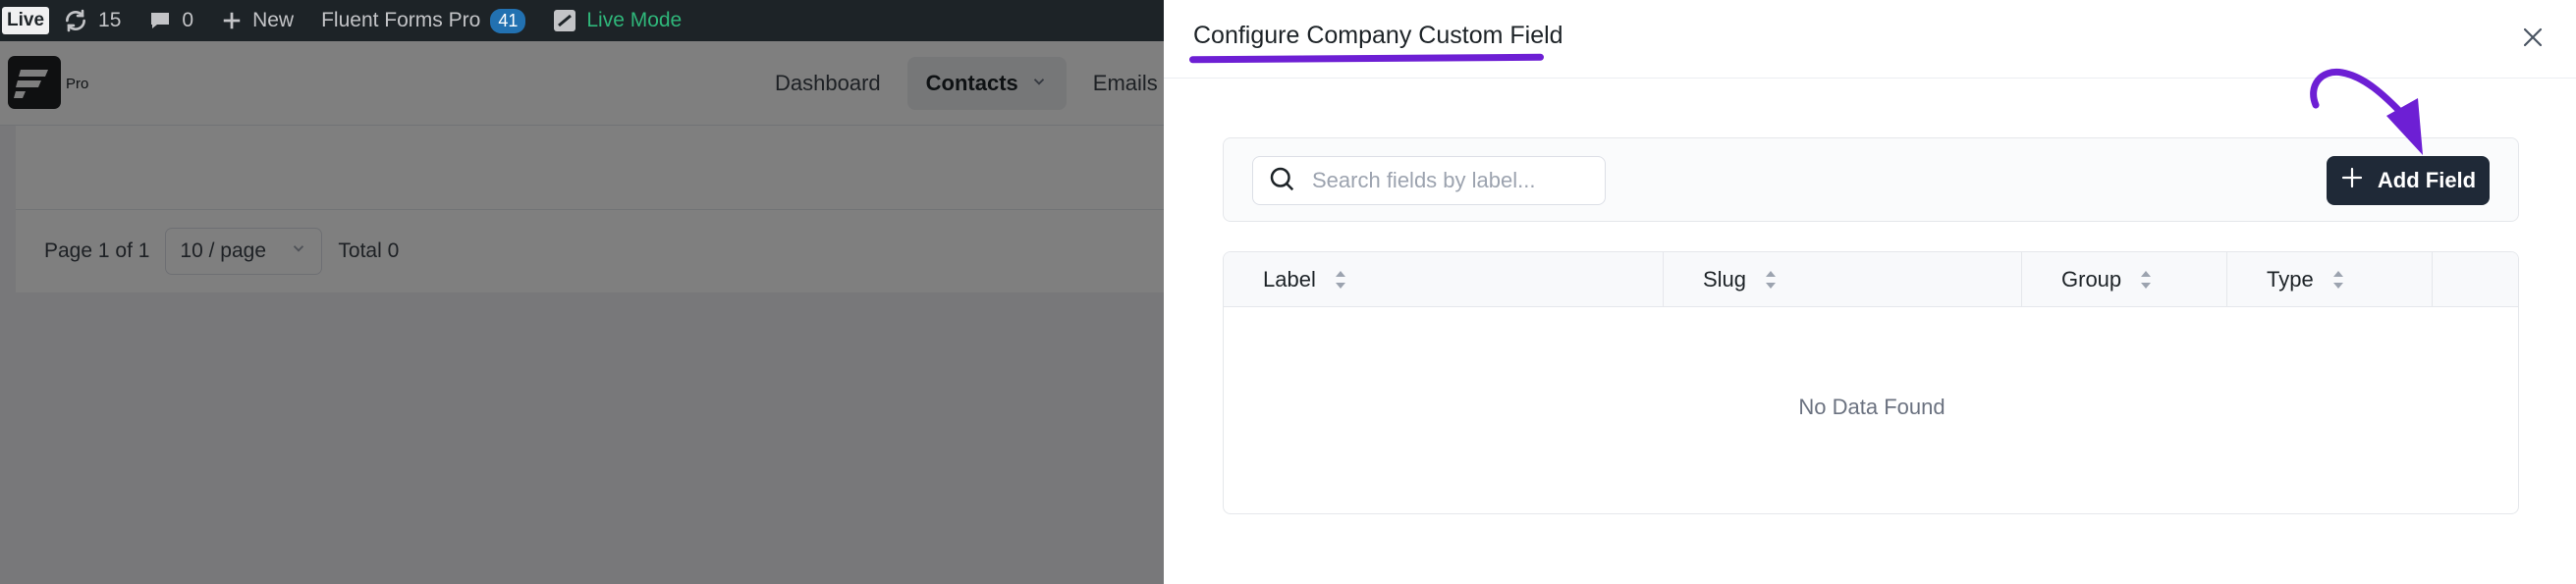 The height and width of the screenshot is (584, 2576). What do you see at coordinates (1289, 279) in the screenshot?
I see `column-label-text: Label` at bounding box center [1289, 279].